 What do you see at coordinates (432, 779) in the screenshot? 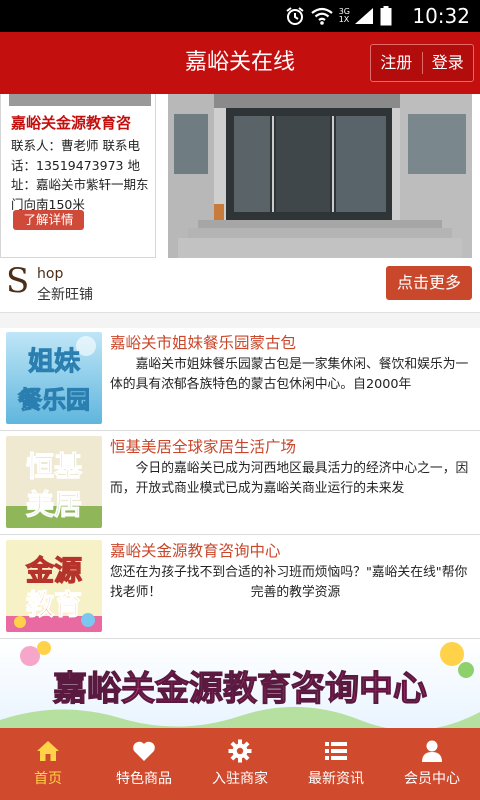
I see `nav-label-member-center: 会员中心` at bounding box center [432, 779].